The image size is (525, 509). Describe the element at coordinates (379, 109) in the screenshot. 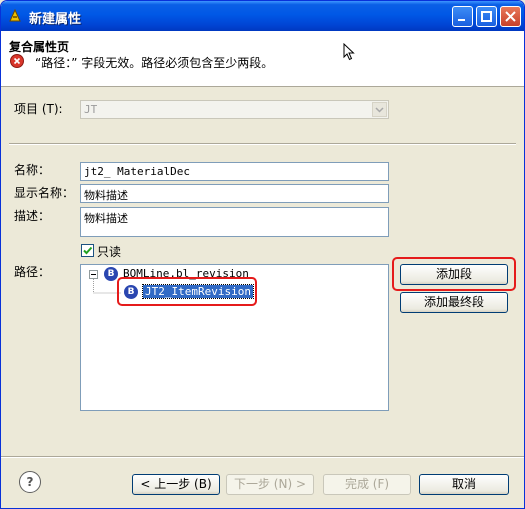

I see `chevron-down-icon` at that location.